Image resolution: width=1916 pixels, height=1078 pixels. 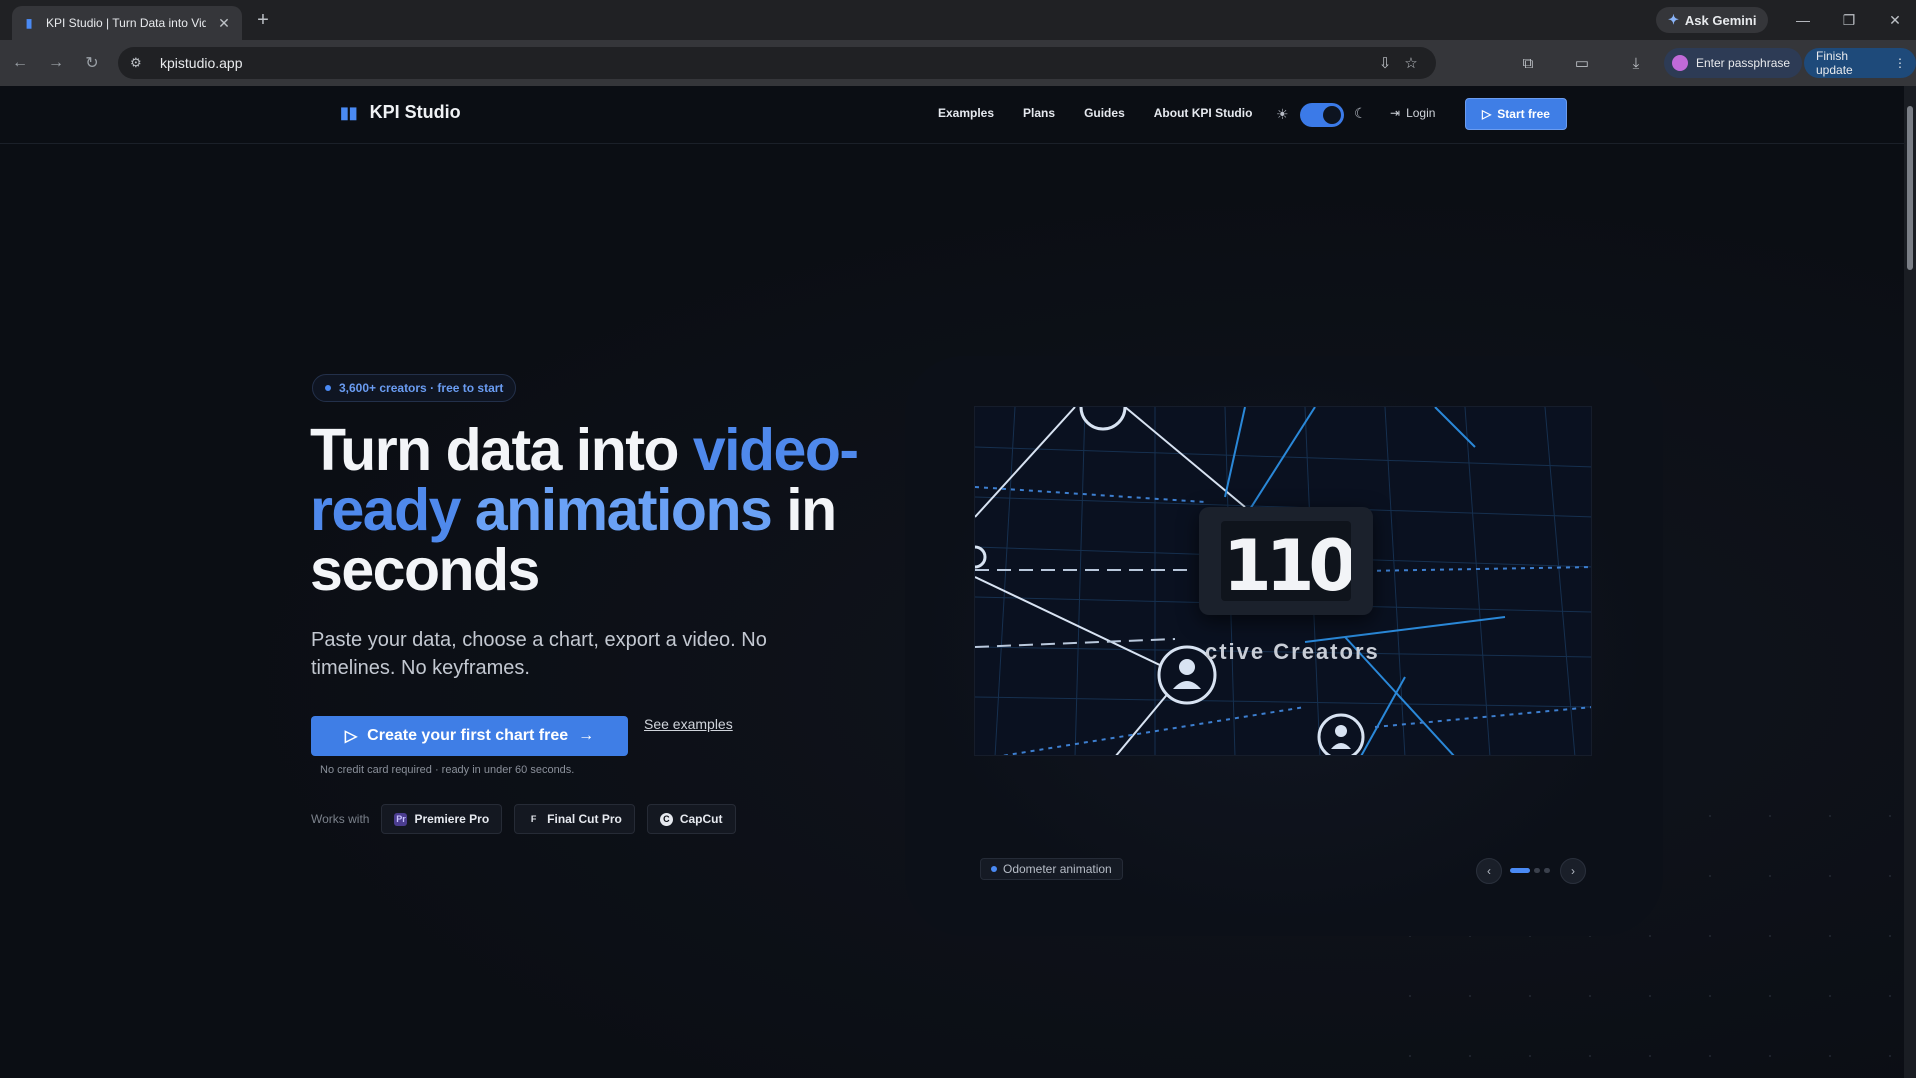 What do you see at coordinates (1849, 20) in the screenshot?
I see `restore-icon: ❐` at bounding box center [1849, 20].